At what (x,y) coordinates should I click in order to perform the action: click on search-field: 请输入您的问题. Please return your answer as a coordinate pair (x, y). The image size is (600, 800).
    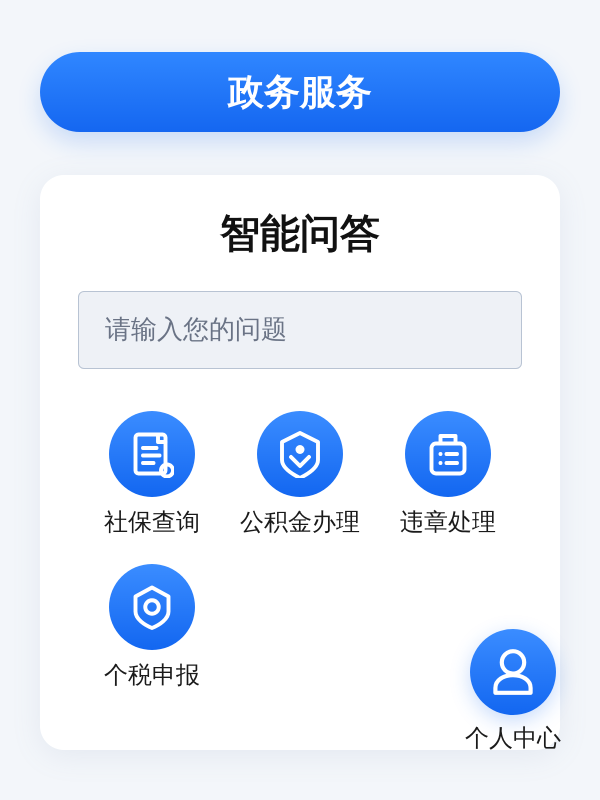
    Looking at the image, I should click on (300, 330).